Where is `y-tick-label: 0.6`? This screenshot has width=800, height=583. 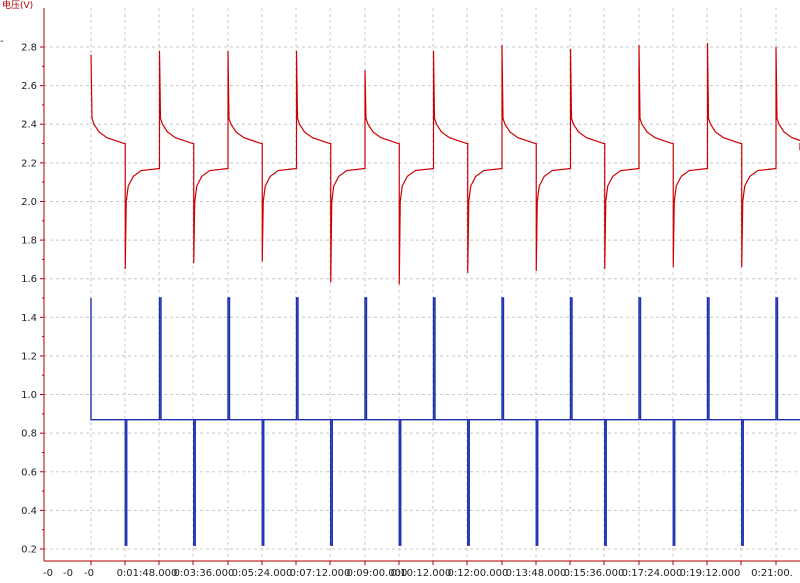
y-tick-label: 0.6 is located at coordinates (29, 472).